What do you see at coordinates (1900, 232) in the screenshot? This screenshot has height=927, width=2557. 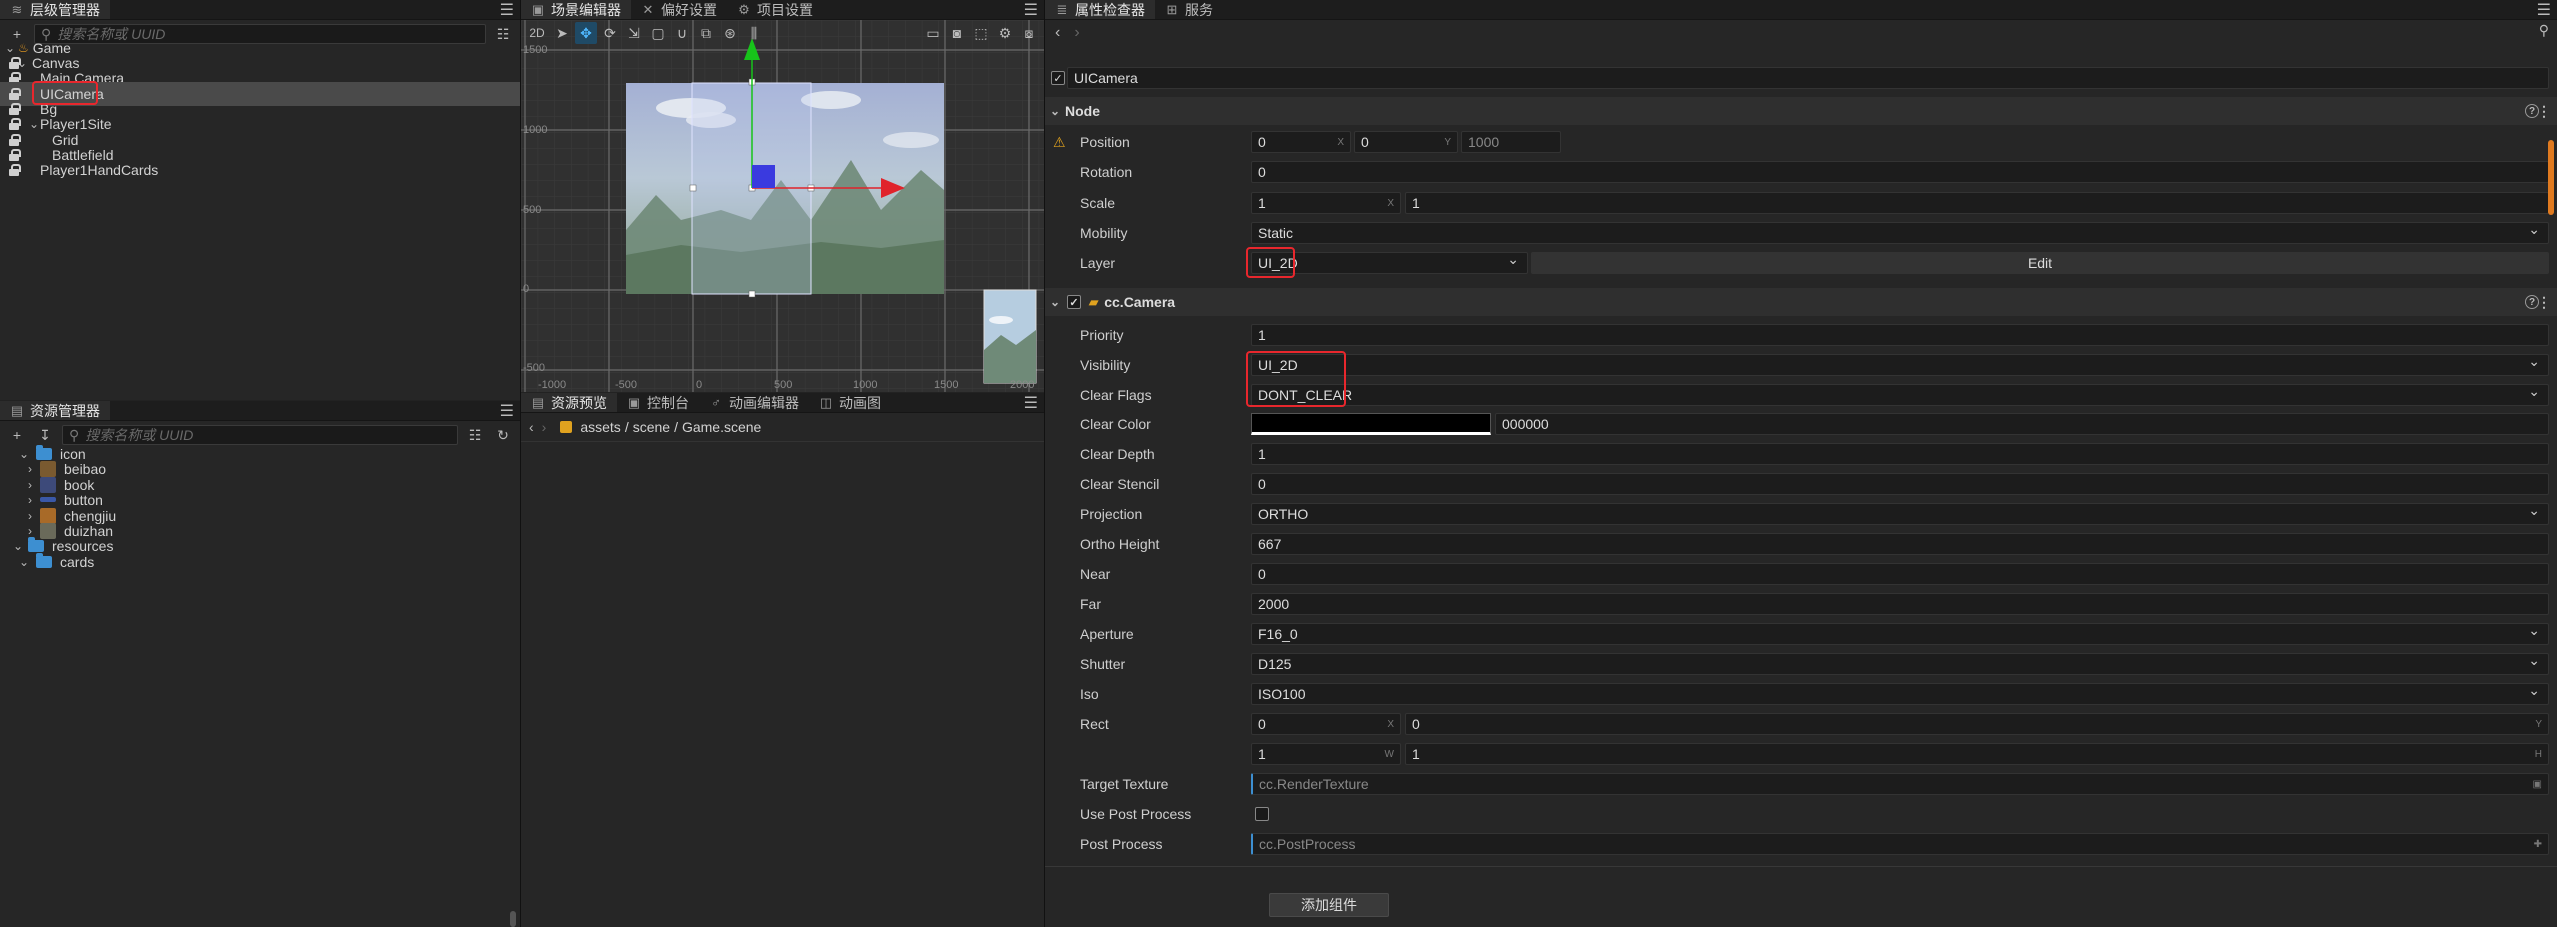 I see `mobility-select: Static` at bounding box center [1900, 232].